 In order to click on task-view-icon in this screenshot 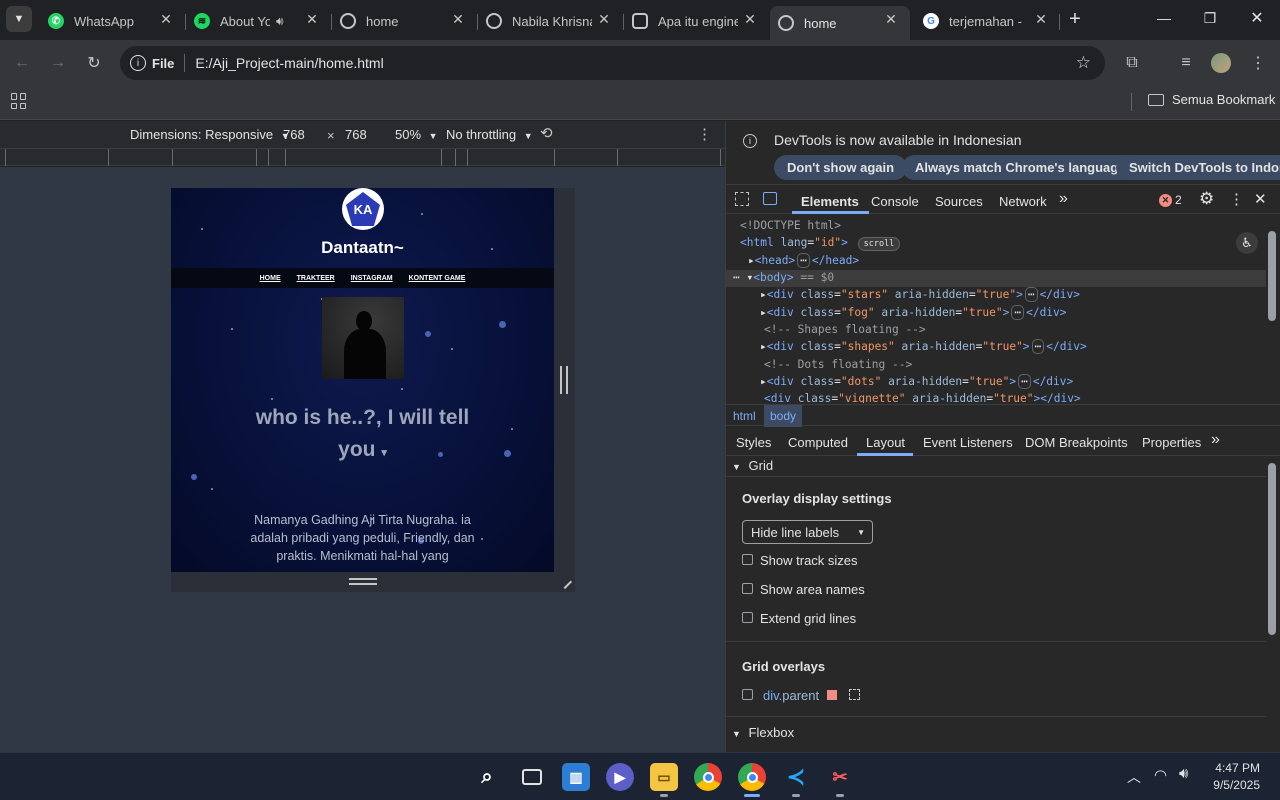, I will do `click(532, 777)`.